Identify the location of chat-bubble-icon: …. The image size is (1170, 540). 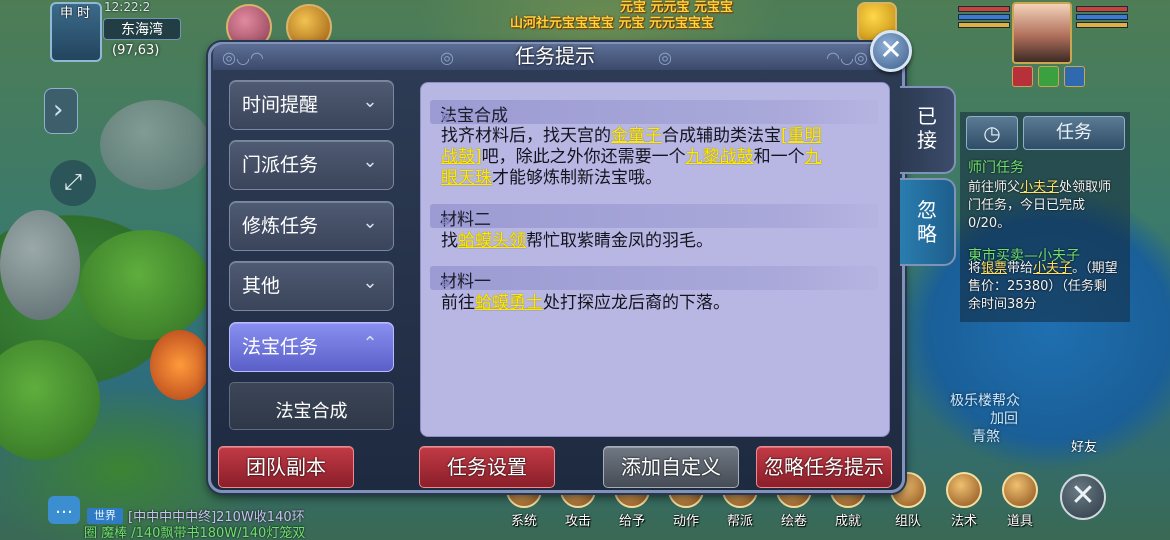
(64, 510).